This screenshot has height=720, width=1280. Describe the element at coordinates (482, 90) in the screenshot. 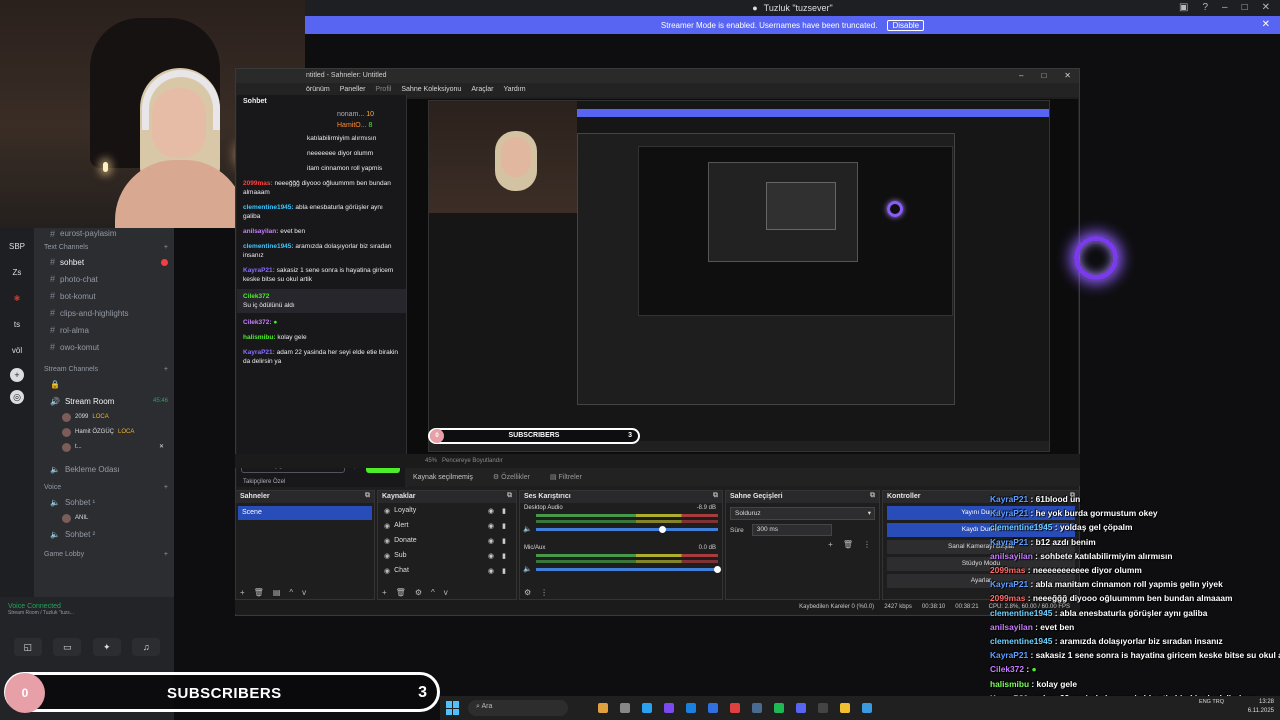

I see `menu-tools: Araçlar` at that location.